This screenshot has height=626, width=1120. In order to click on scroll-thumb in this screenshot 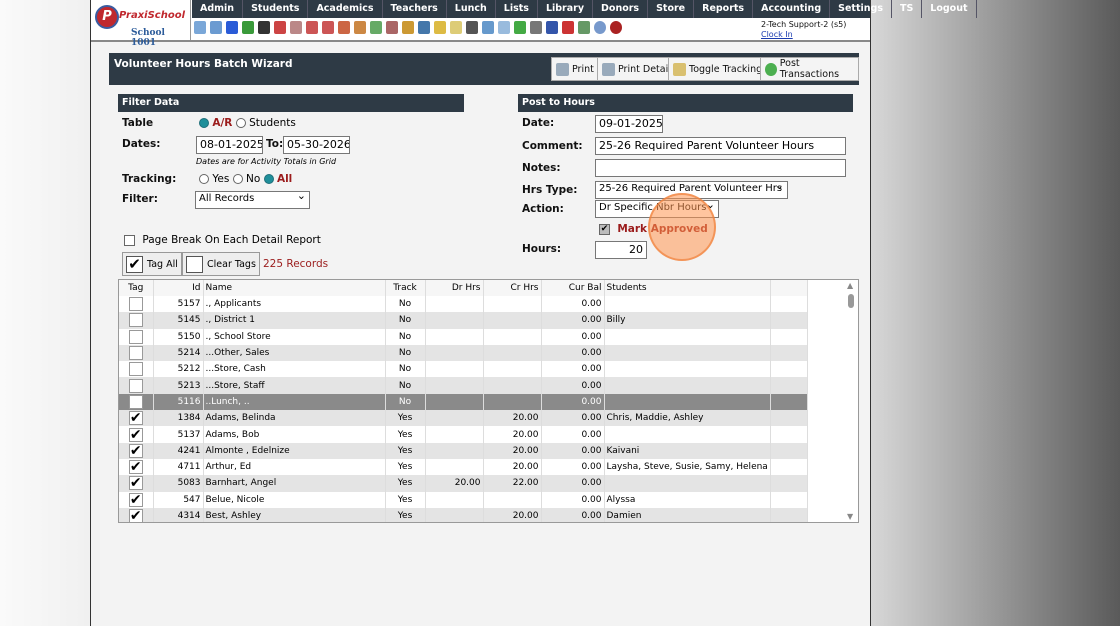, I will do `click(851, 301)`.